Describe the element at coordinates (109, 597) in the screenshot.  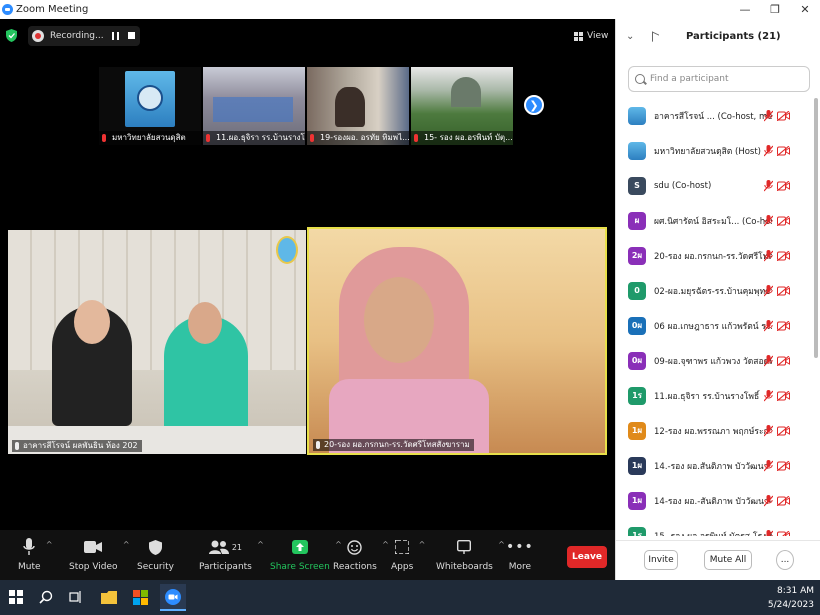
I see `file-explorer-icon` at that location.